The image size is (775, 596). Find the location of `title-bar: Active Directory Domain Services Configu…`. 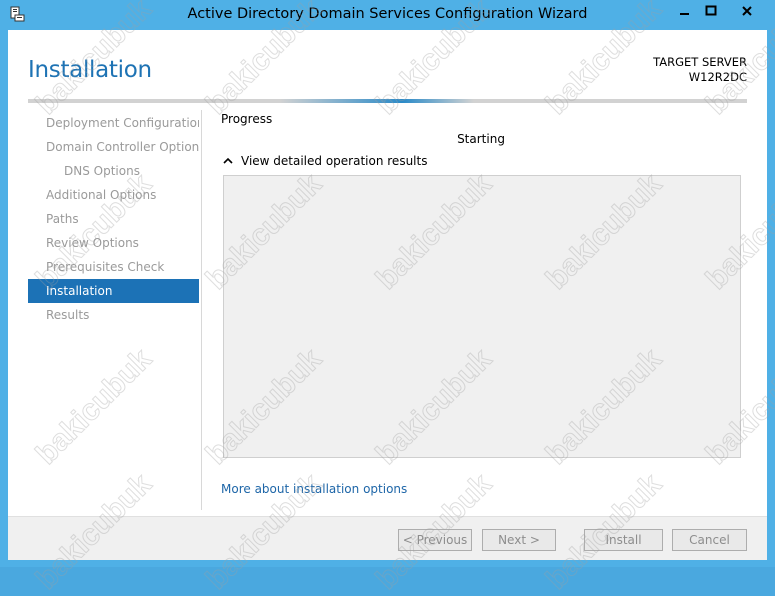

title-bar: Active Directory Domain Services Configu… is located at coordinates (387, 15).